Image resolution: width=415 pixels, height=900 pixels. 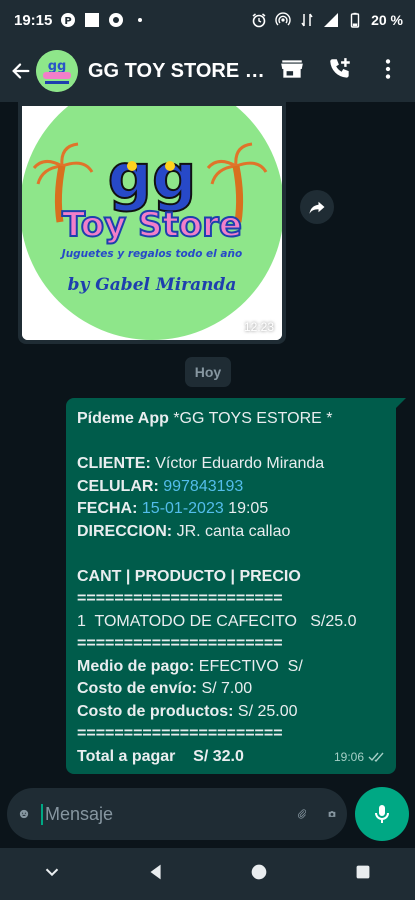 I want to click on forward-icon, so click(x=317, y=207).